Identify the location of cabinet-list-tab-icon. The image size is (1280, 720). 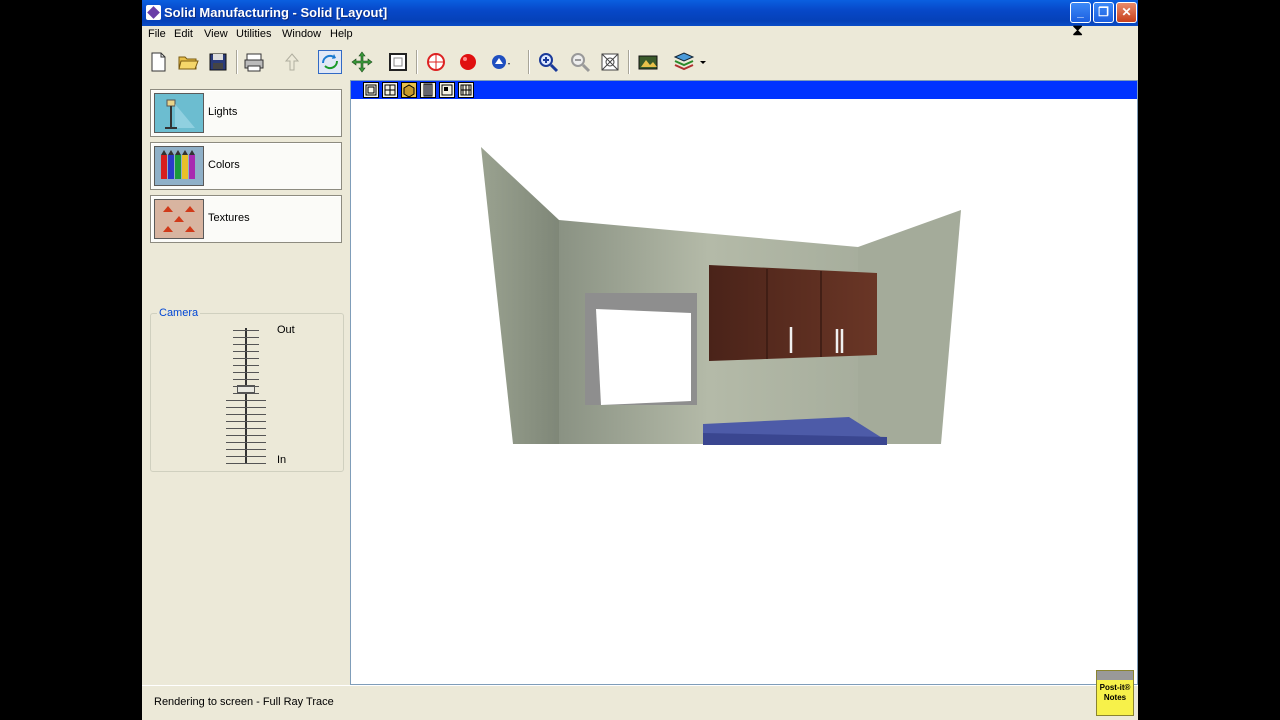
(428, 90).